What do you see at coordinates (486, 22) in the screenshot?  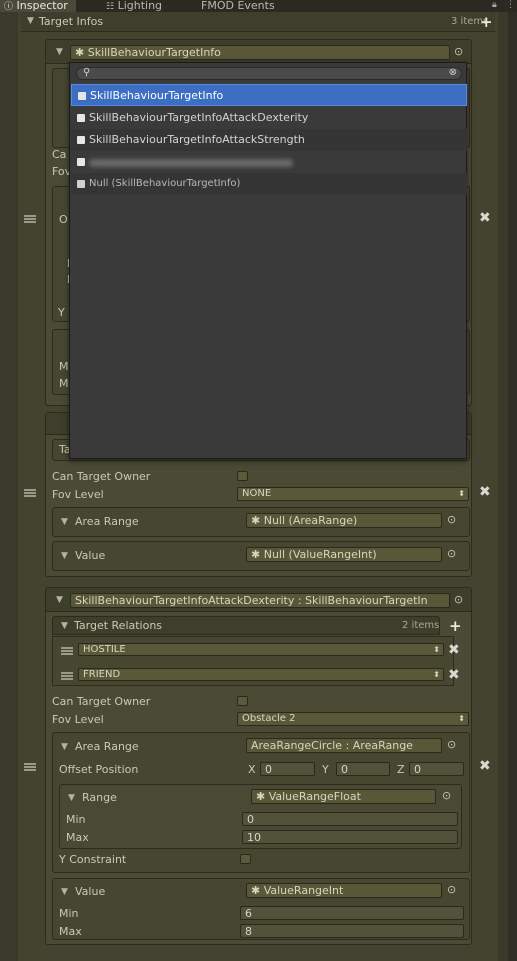 I see `add-item-button: +` at bounding box center [486, 22].